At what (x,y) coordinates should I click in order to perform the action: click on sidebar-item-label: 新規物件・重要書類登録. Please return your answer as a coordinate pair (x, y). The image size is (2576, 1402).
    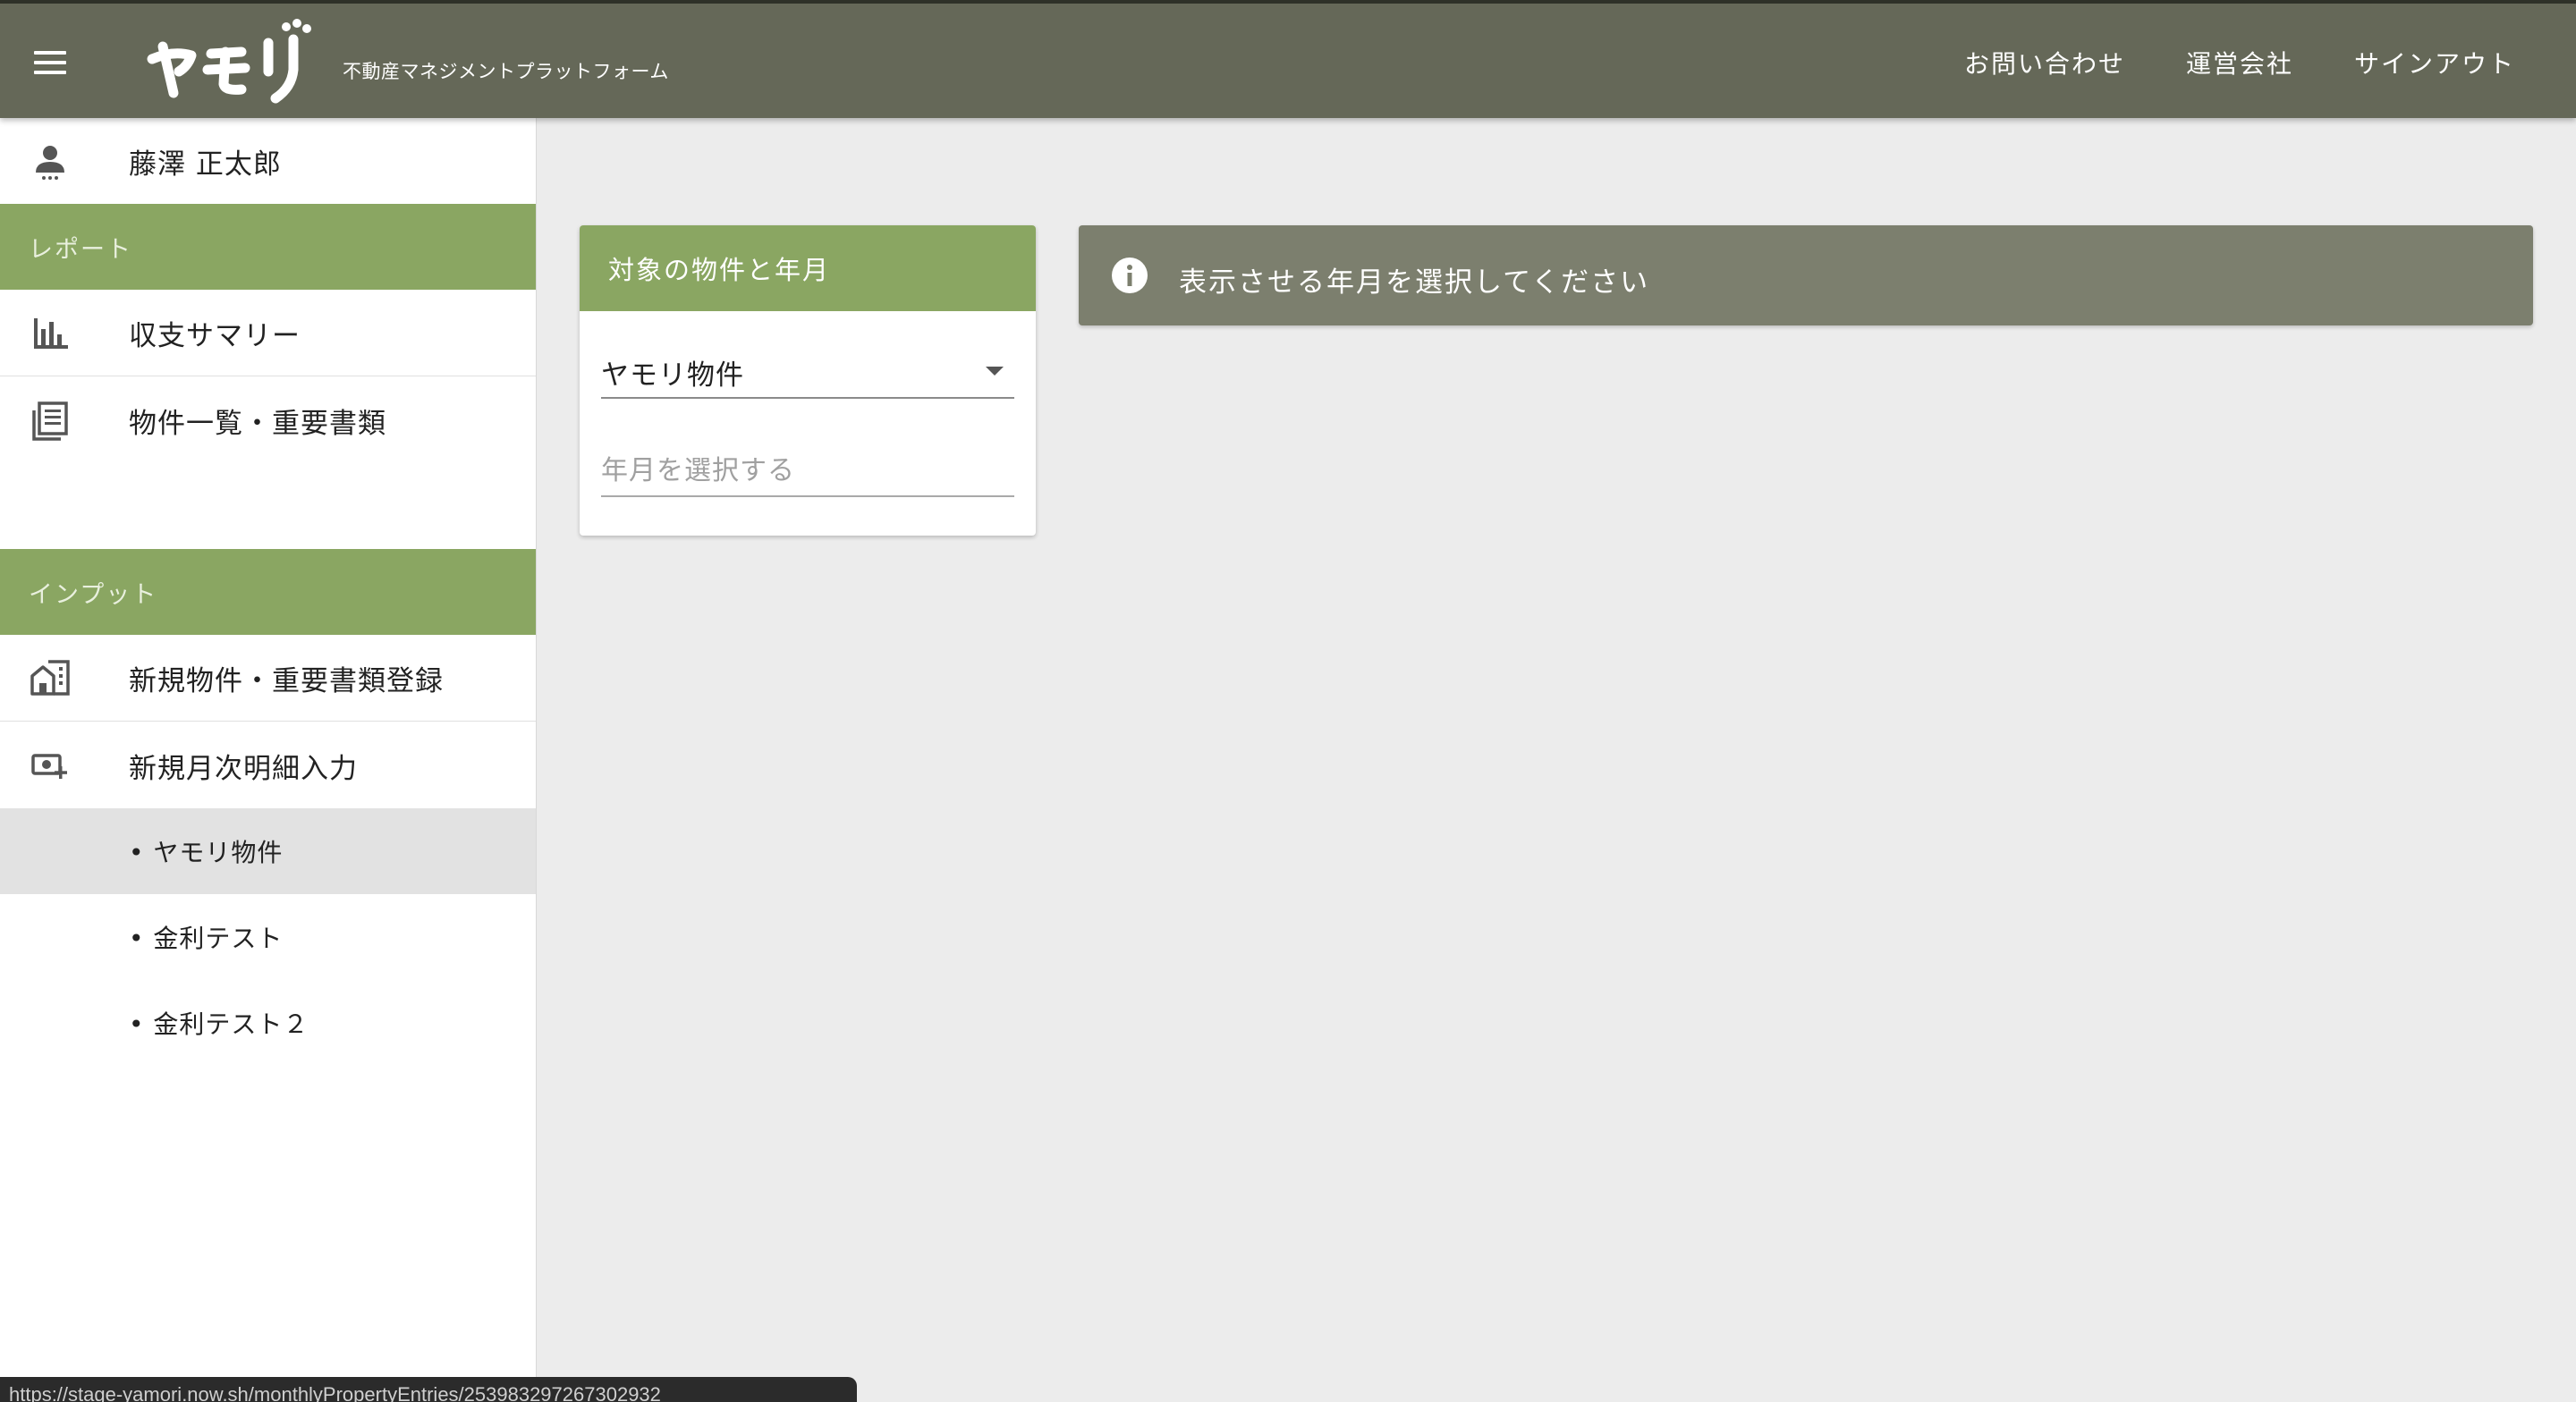
    Looking at the image, I should click on (286, 680).